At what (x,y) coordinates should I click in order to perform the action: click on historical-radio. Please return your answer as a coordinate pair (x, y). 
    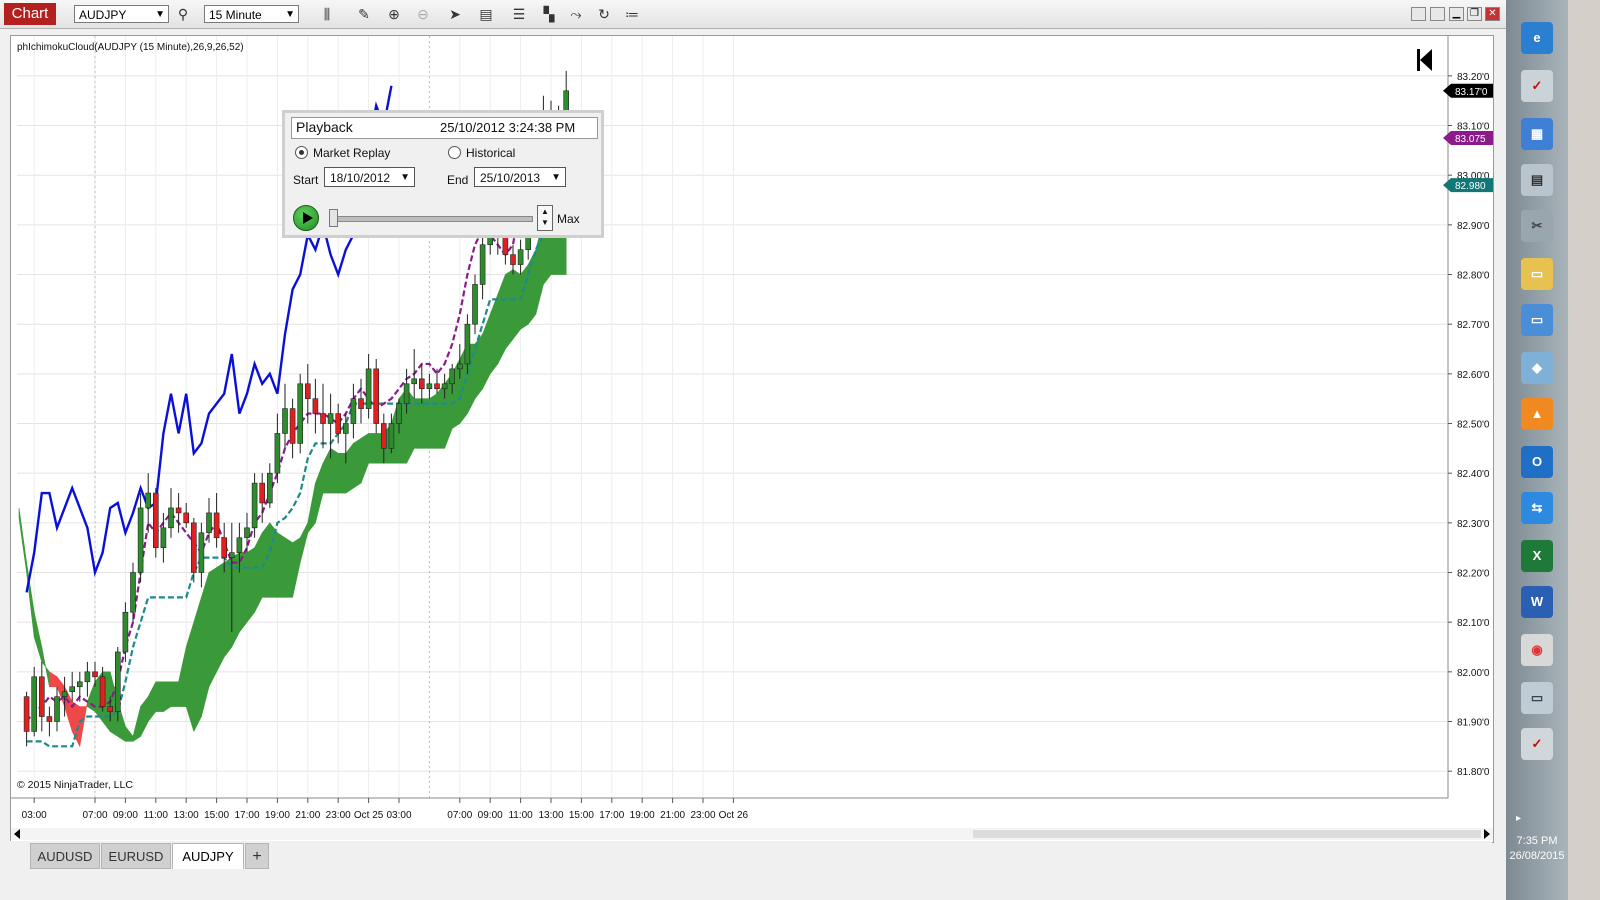
    Looking at the image, I should click on (454, 152).